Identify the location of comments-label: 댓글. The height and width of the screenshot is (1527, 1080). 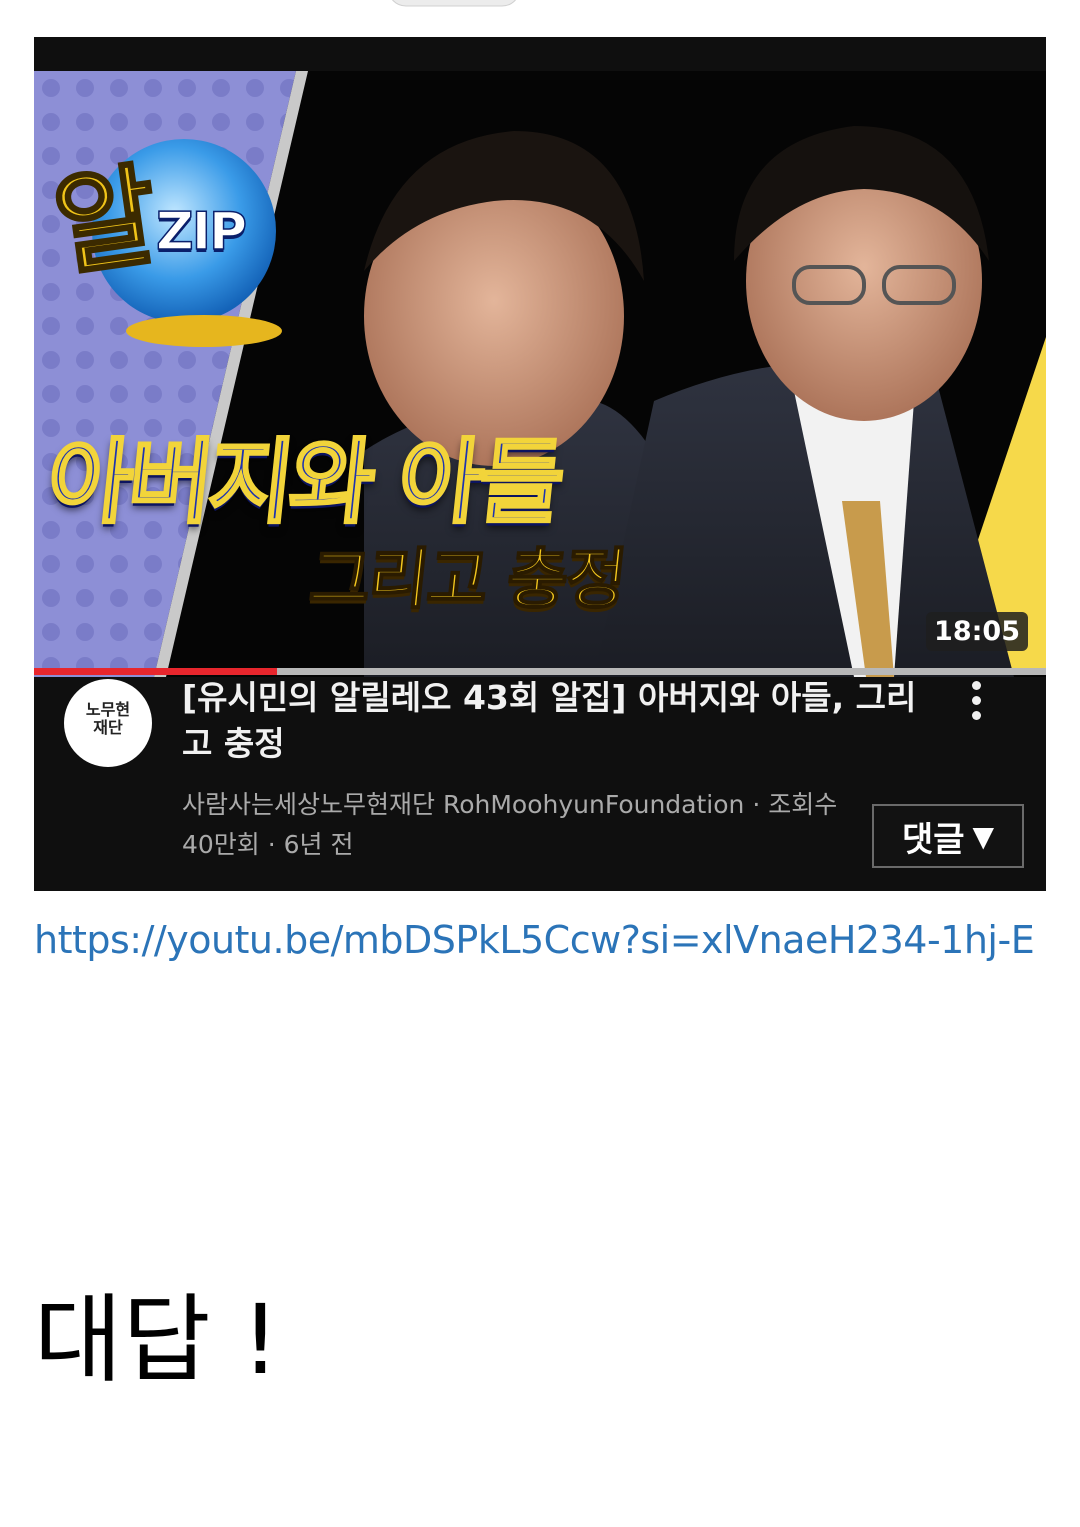
(933, 839).